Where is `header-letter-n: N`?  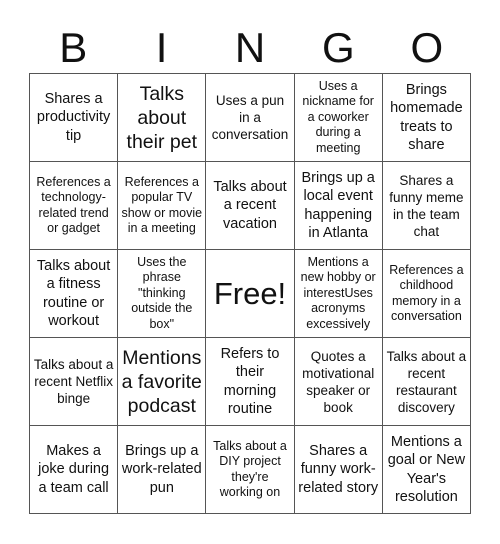
header-letter-n: N is located at coordinates (250, 47).